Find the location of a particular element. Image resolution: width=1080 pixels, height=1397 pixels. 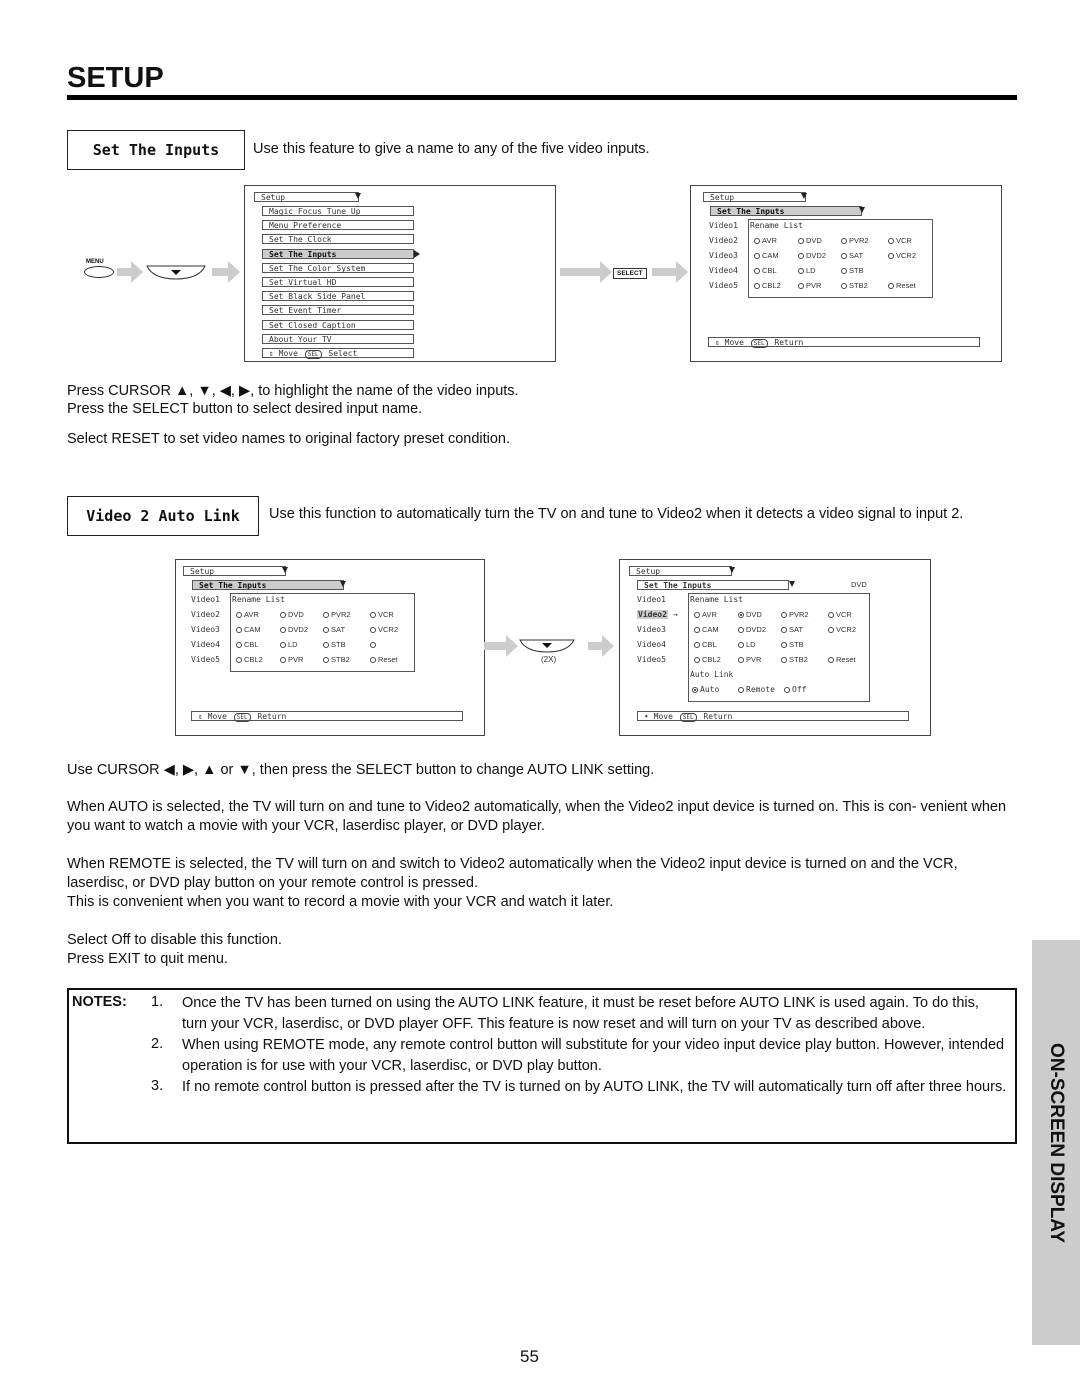

rename-list-title: Rename List is located at coordinates (776, 225).